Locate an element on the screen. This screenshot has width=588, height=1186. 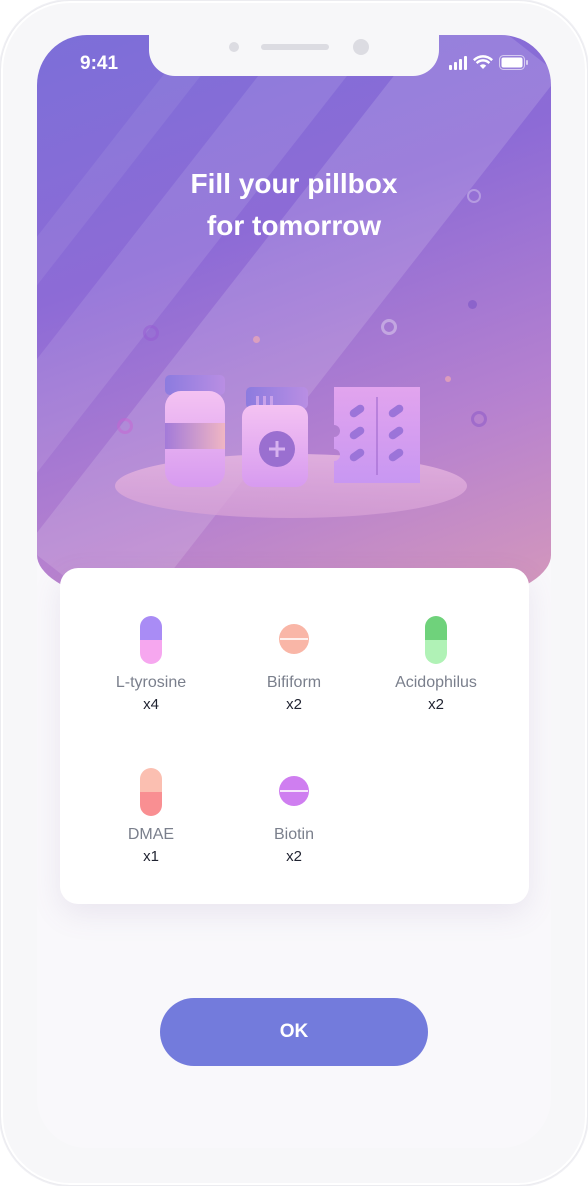
proximity-sensor is located at coordinates (361, 47).